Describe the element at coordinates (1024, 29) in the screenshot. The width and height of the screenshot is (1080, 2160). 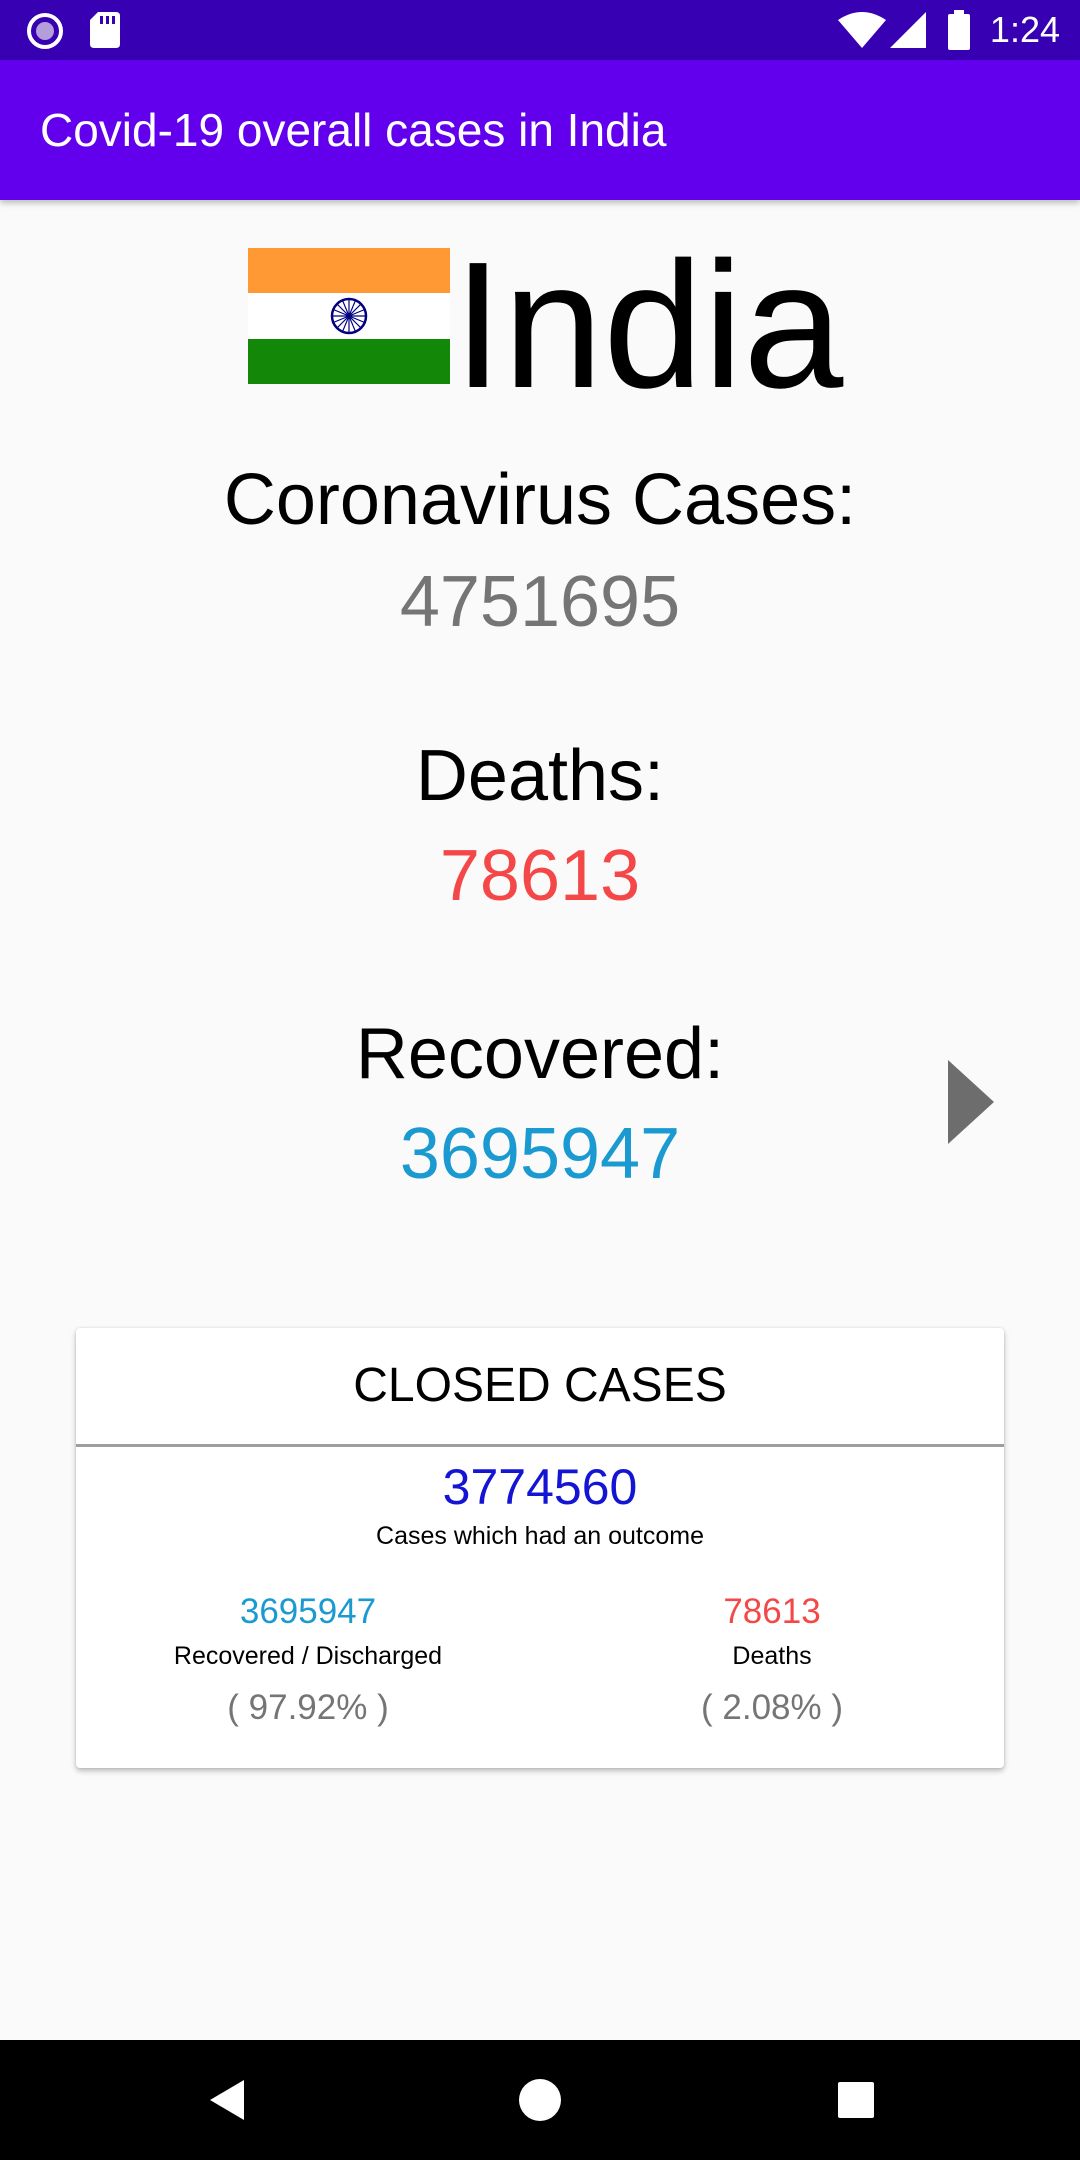
I see `status-bar-time: 1:24` at that location.